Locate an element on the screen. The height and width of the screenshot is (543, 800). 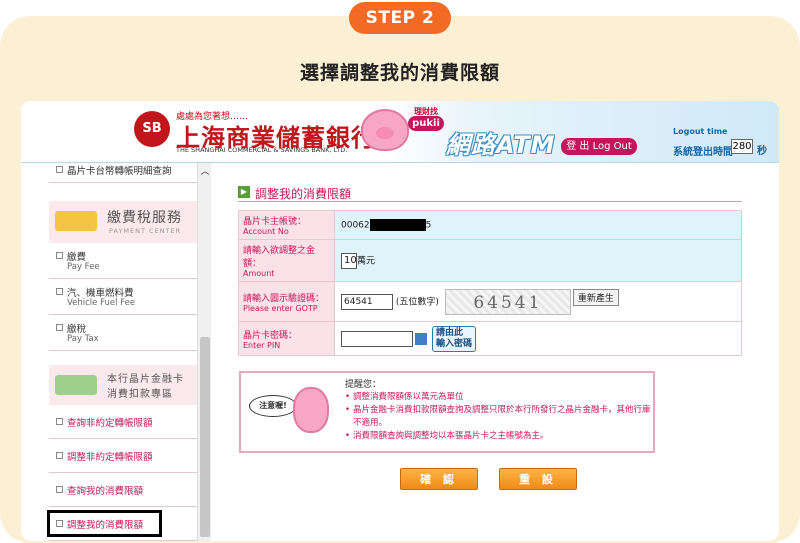
sidebar-item-fuel-fee: 汽、機車燃料費 Vehicle Fuel Fee is located at coordinates (130, 297).